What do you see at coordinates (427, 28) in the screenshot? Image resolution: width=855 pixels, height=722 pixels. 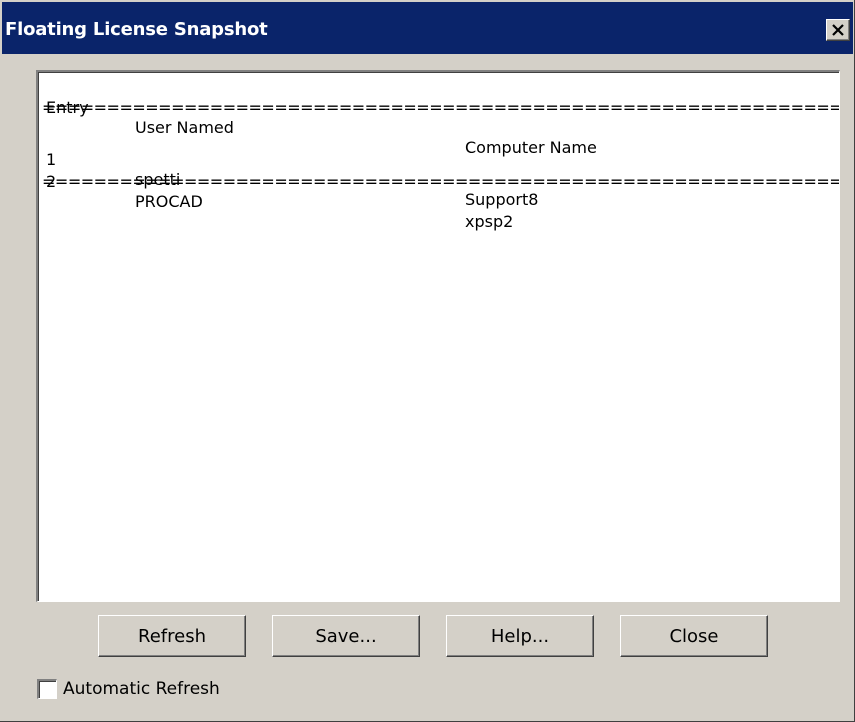 I see `title-bar: Floating License Snapshot` at bounding box center [427, 28].